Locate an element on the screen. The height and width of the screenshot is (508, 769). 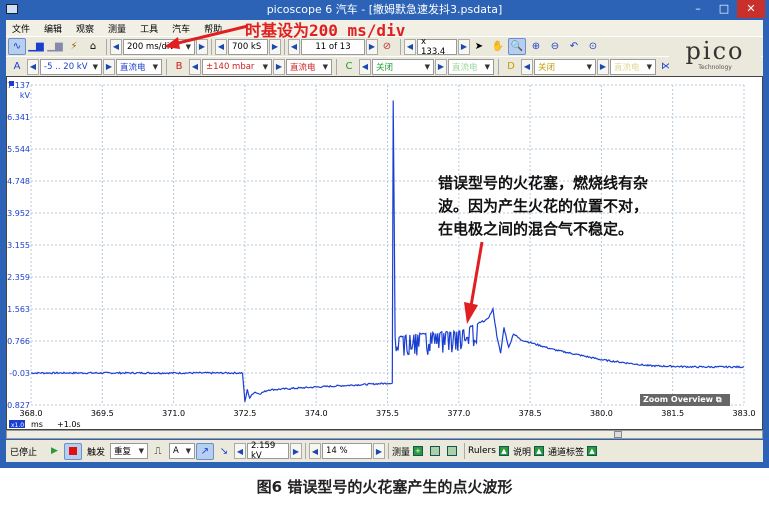
timebase-prev-button: ◀ is located at coordinates (116, 46).